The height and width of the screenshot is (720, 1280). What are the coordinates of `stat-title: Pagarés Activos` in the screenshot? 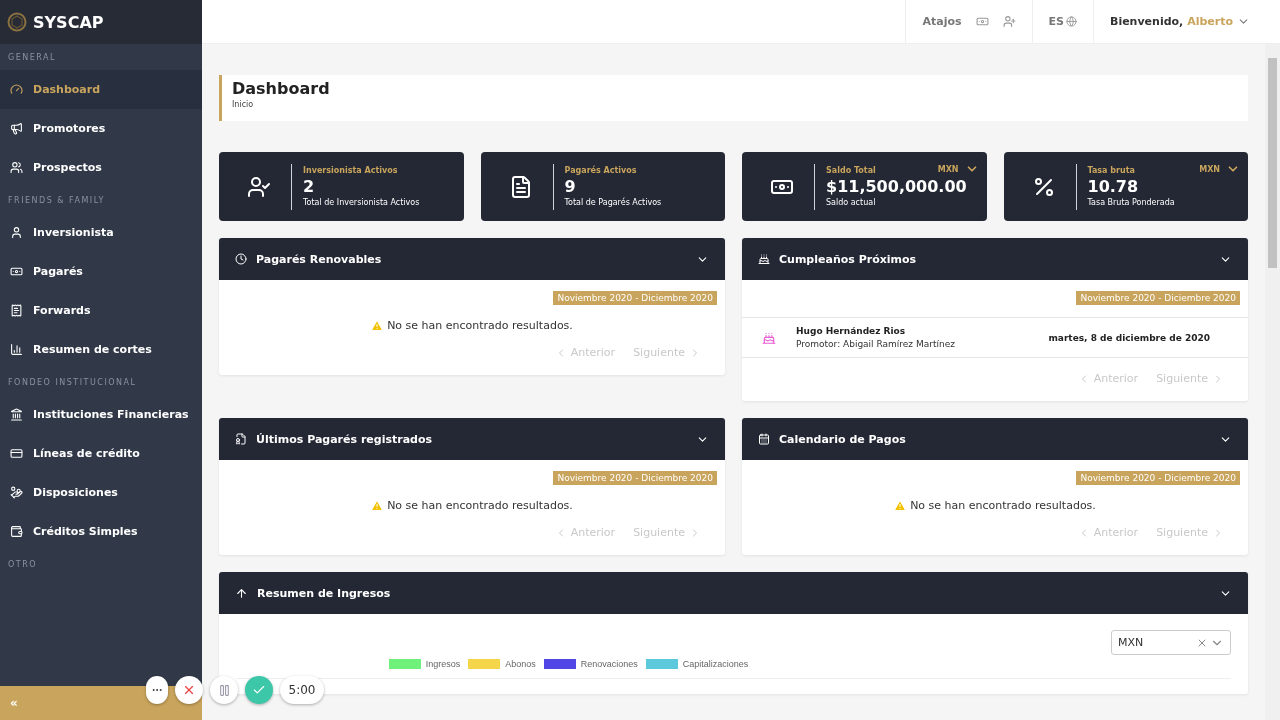 It's located at (600, 170).